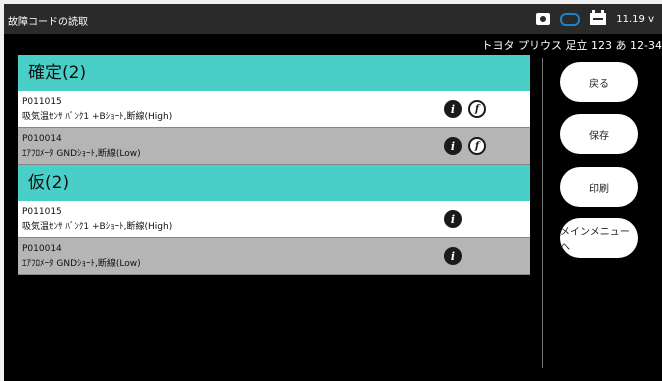 The width and height of the screenshot is (662, 381). I want to click on dtc-row: P010014 ｴｱﾌﾛﾒｰﾀ GNDｼｮｰﾄ,断線(Low) i, so click(274, 256).